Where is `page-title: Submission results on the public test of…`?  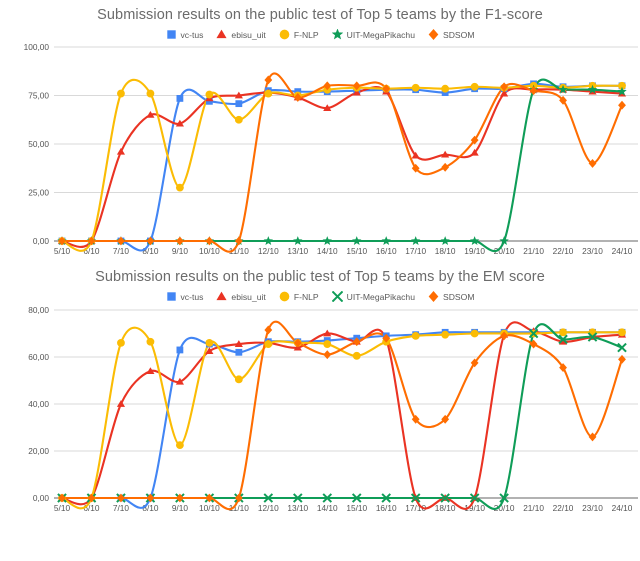
page-title: Submission results on the public test of… is located at coordinates (320, 15).